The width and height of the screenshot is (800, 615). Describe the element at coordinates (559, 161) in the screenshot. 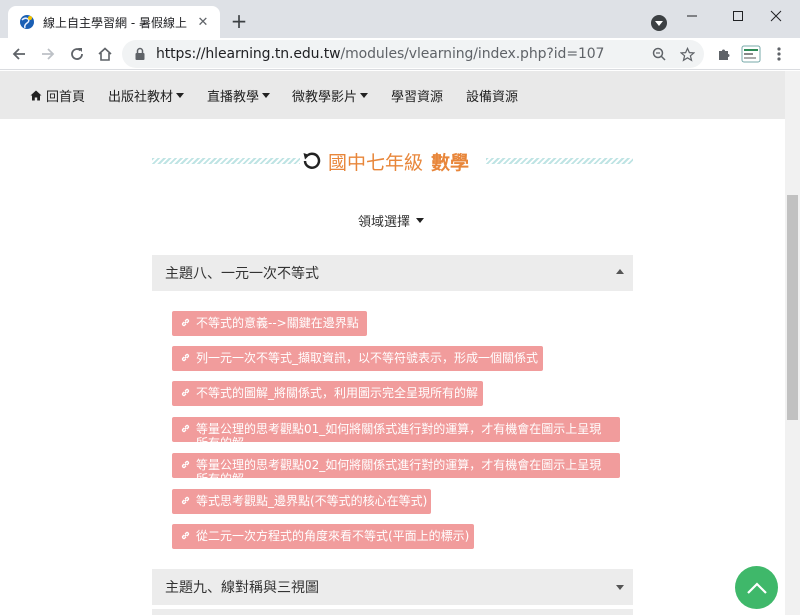

I see `heading-decoration-right` at that location.